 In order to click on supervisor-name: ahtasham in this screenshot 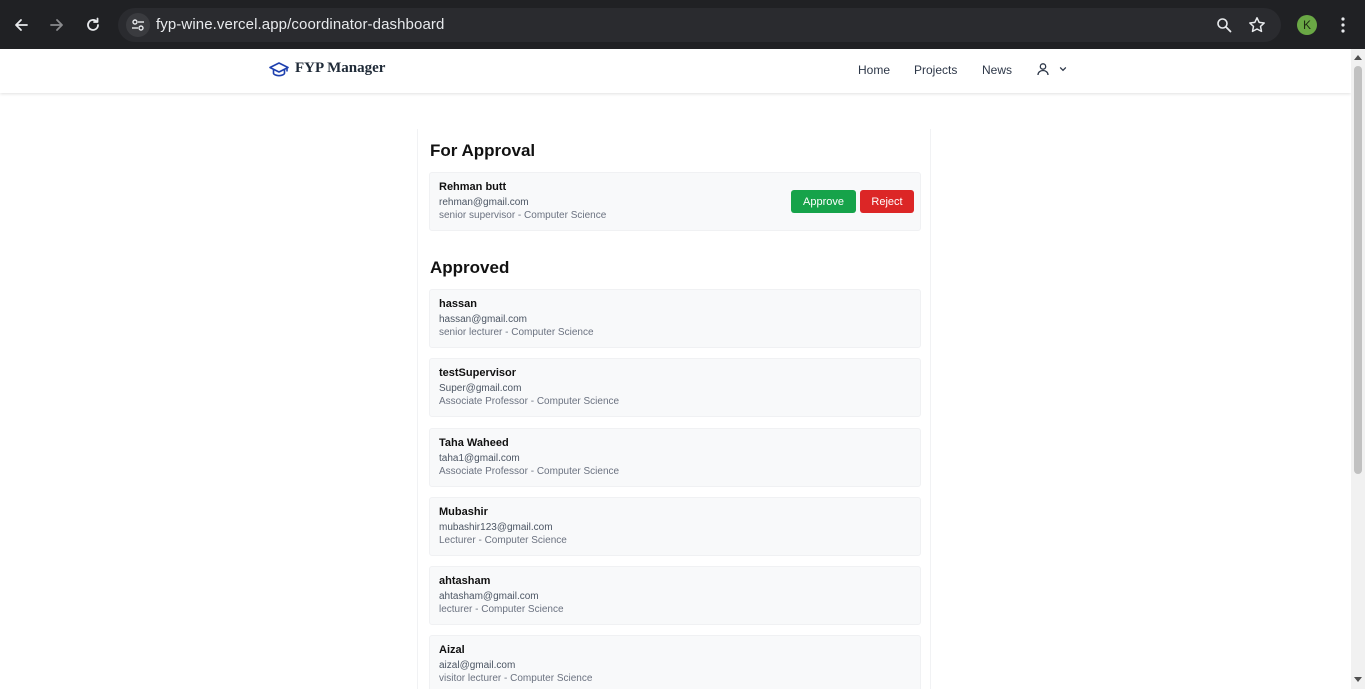, I will do `click(465, 581)`.